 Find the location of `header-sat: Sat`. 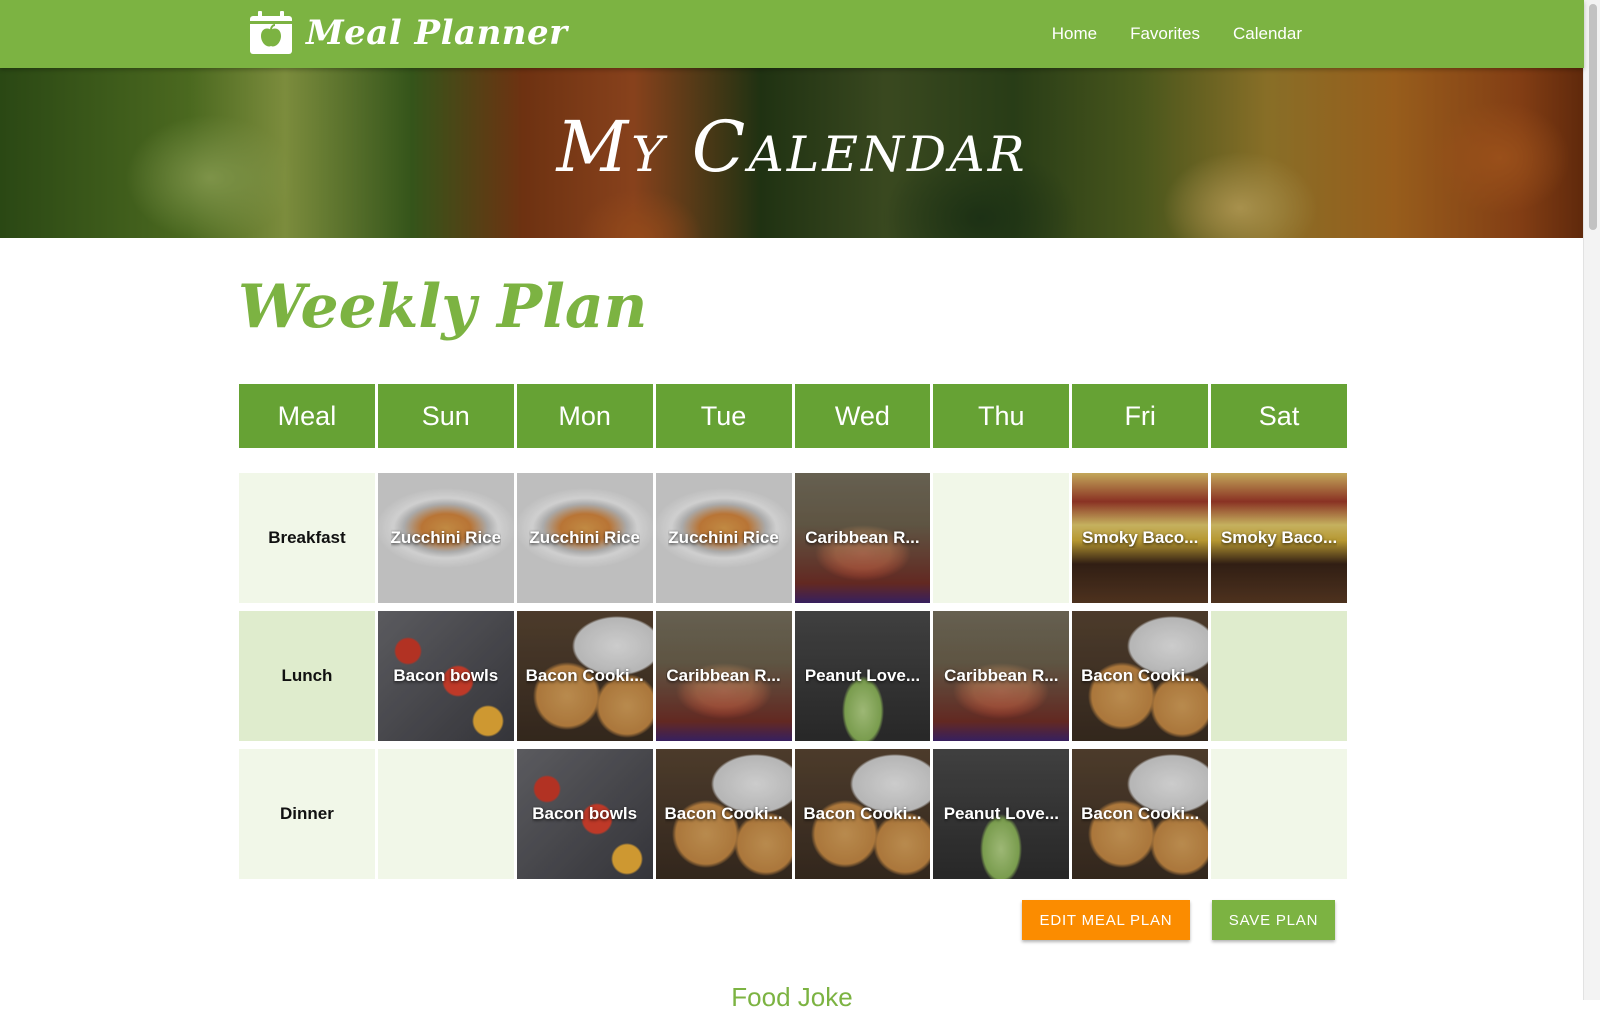

header-sat: Sat is located at coordinates (1279, 416).